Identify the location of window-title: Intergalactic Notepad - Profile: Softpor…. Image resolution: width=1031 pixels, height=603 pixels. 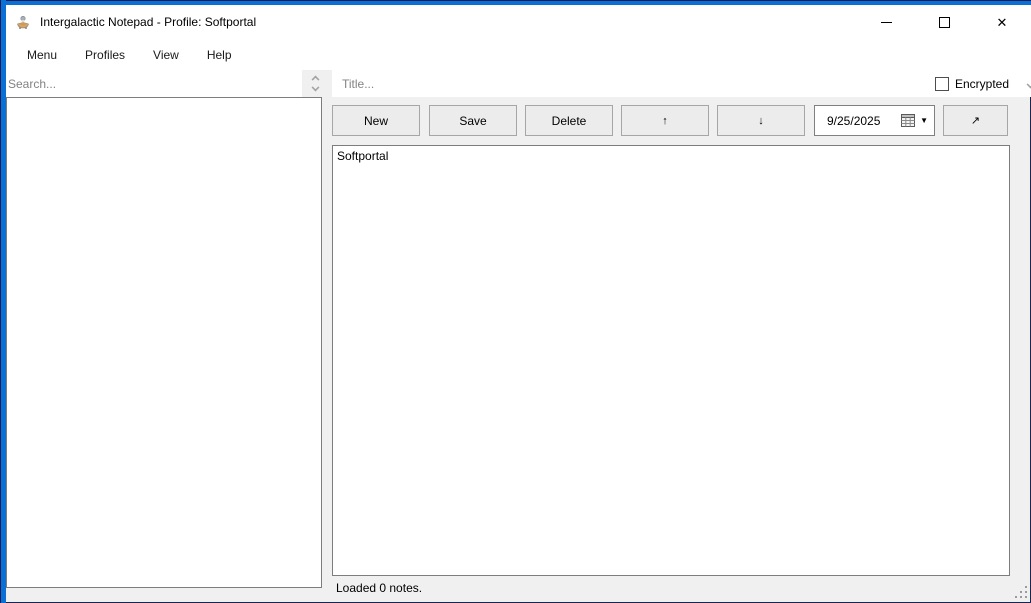
(148, 22).